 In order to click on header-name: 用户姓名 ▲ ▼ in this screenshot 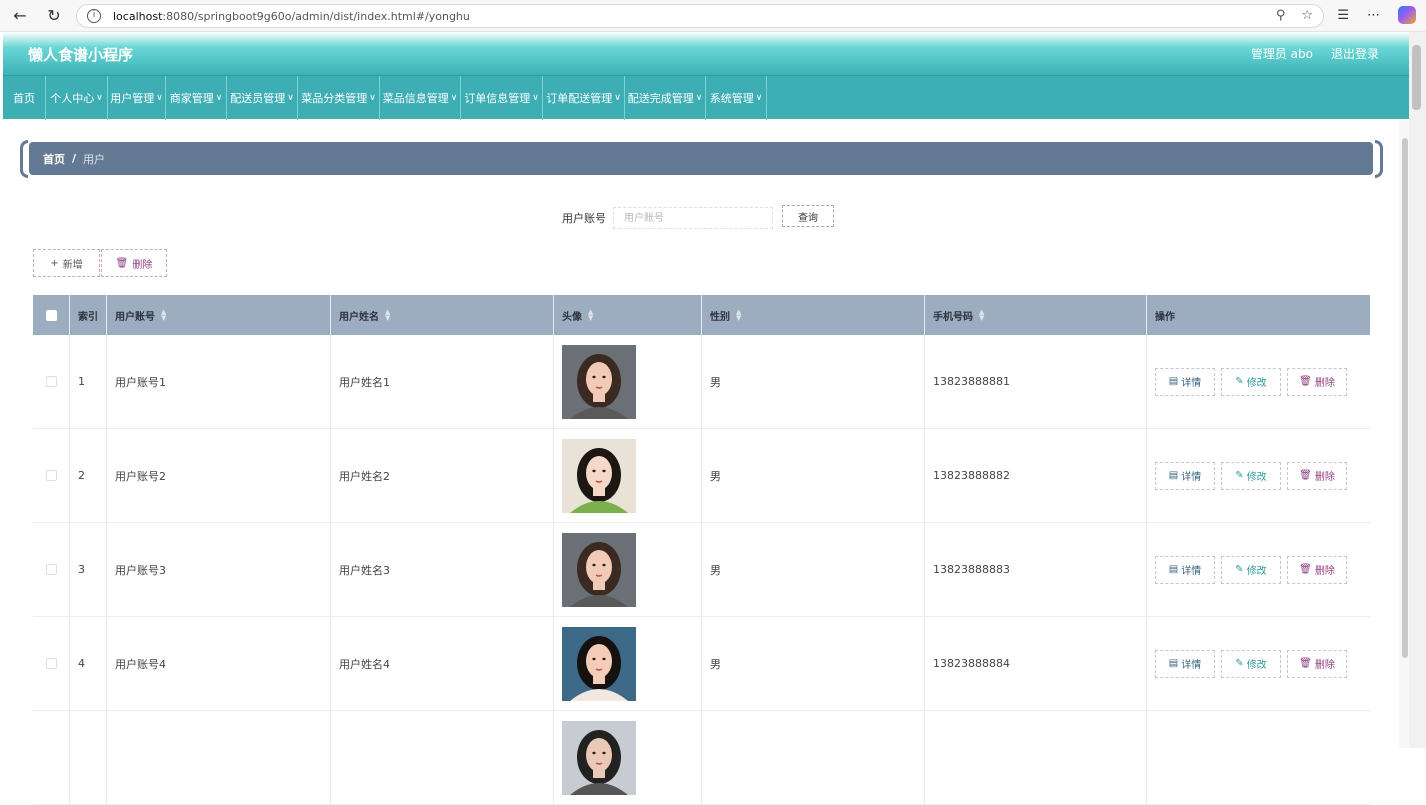, I will do `click(442, 315)`.